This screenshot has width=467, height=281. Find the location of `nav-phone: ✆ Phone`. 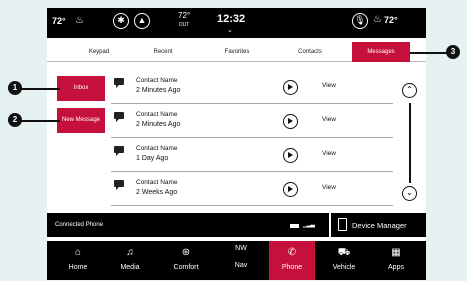

nav-phone: ✆ Phone is located at coordinates (292, 260).